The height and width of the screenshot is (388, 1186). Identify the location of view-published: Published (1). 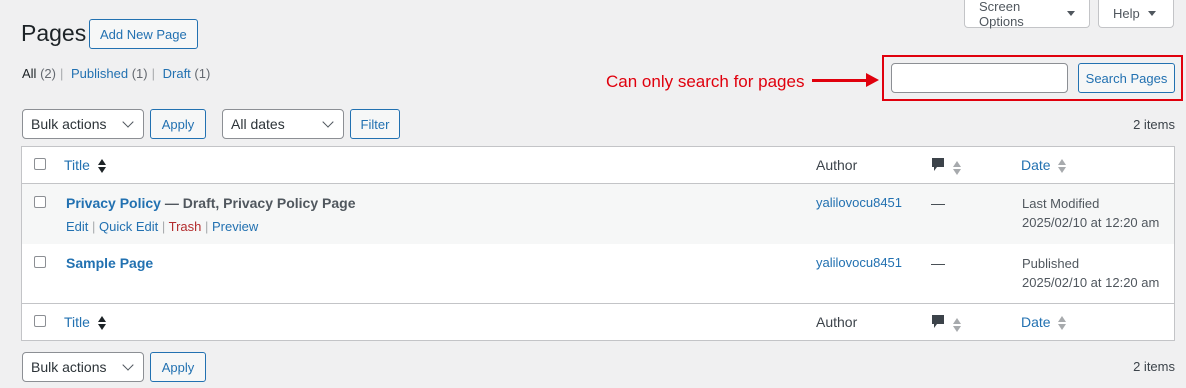
(109, 73).